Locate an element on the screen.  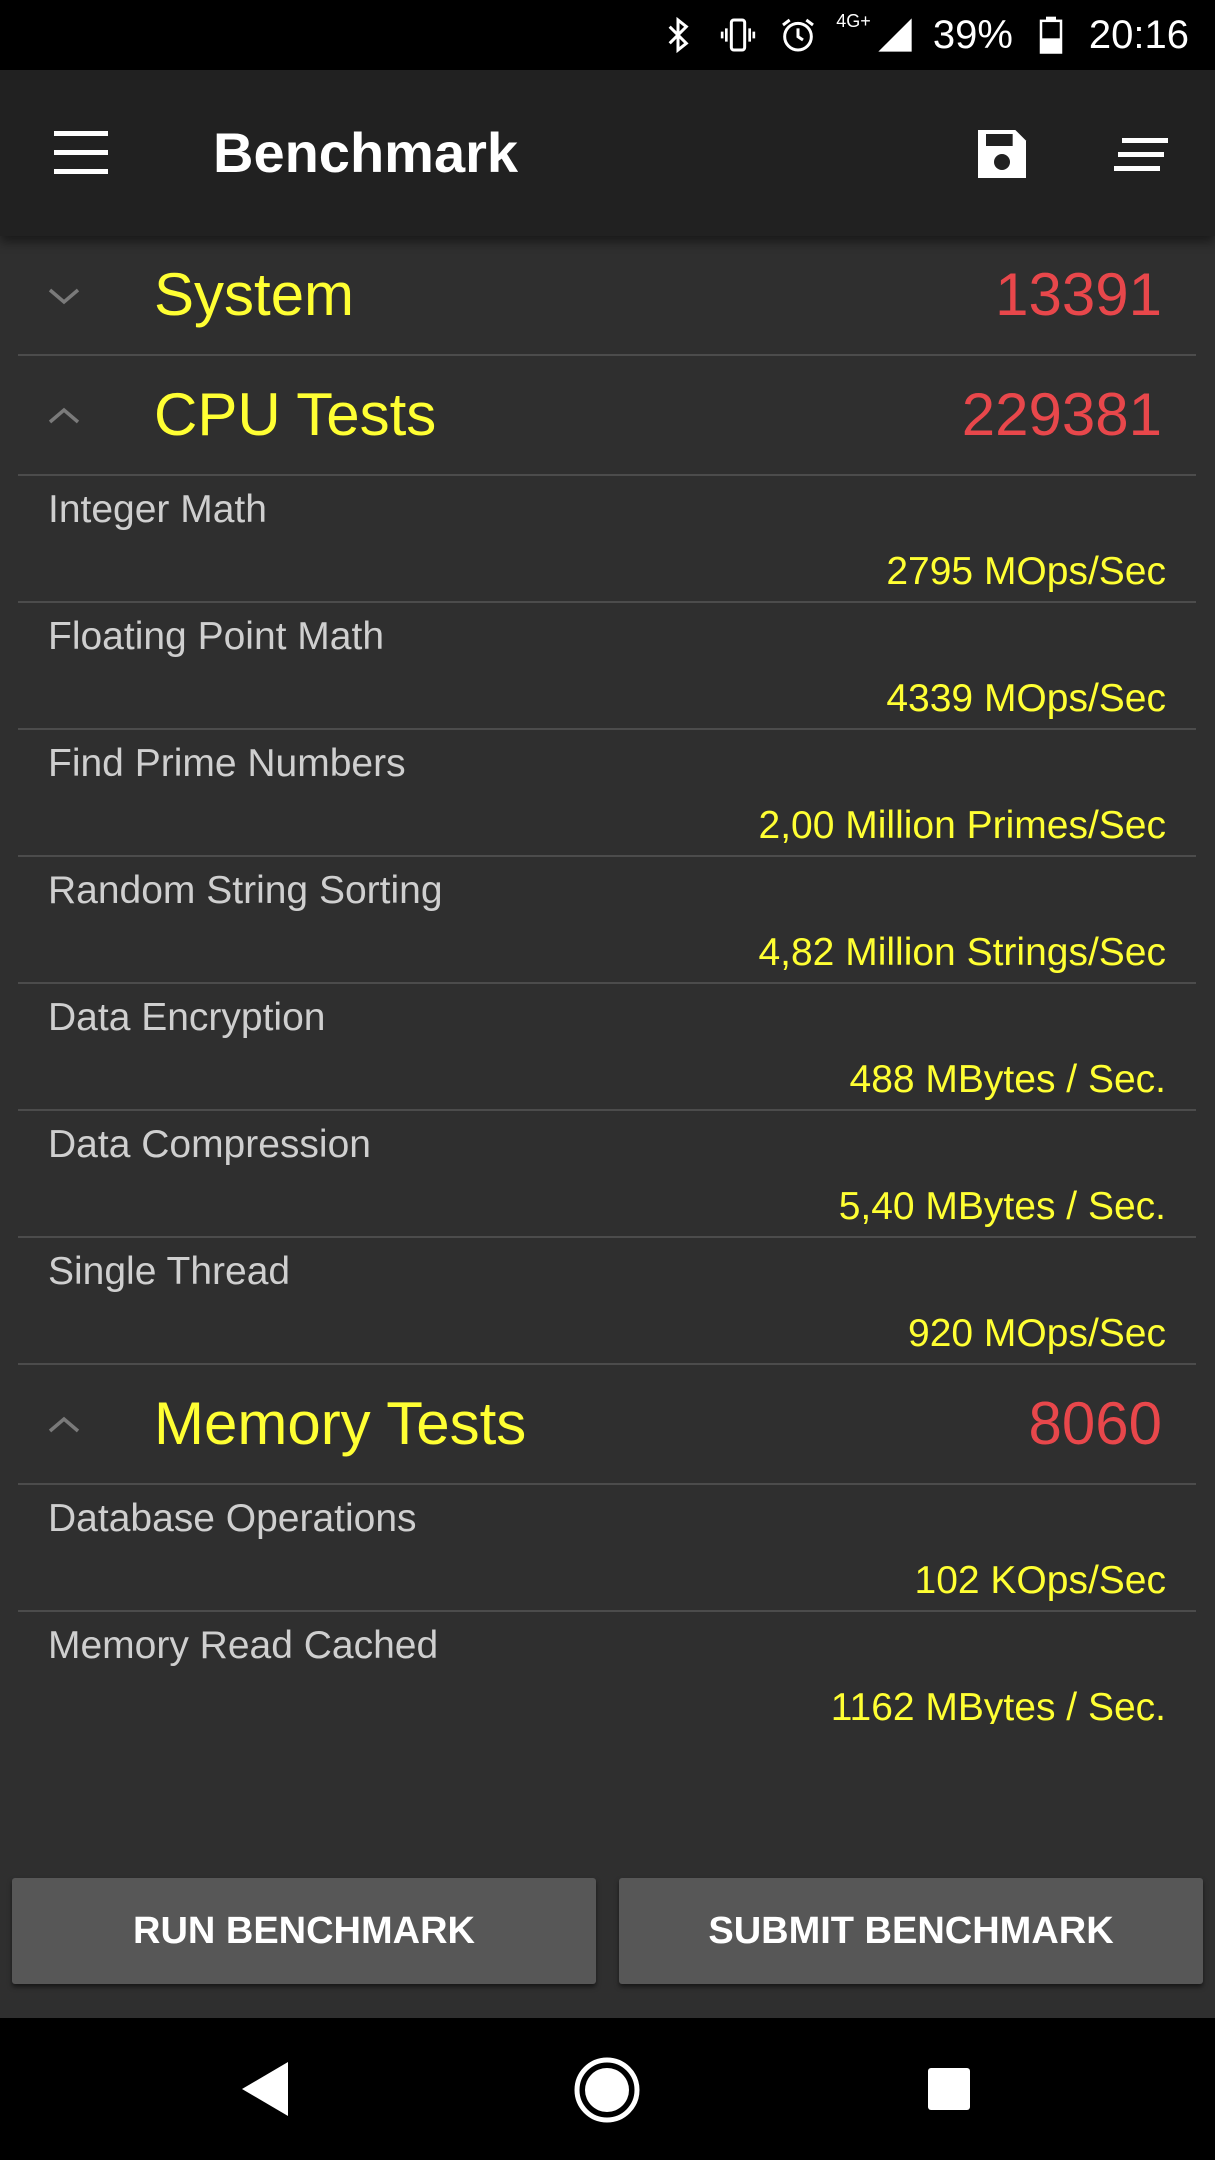
sort-button is located at coordinates (1143, 156).